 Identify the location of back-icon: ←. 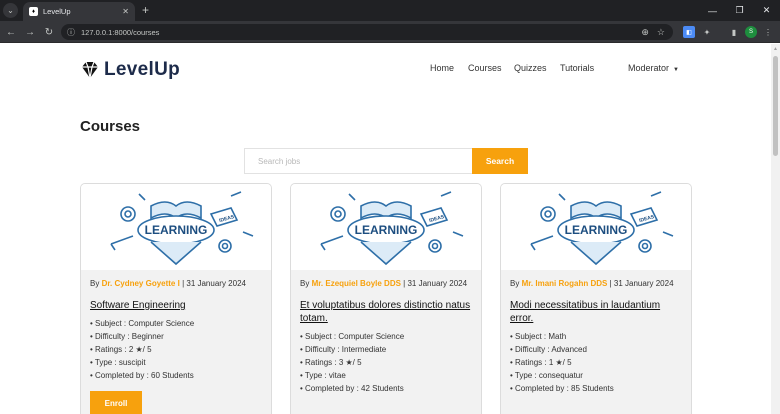
(11, 32).